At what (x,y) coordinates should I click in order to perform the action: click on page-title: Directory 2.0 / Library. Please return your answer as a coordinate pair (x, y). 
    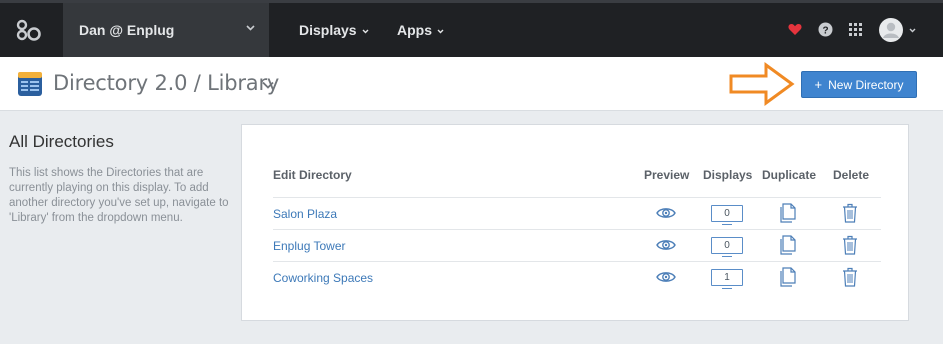
    Looking at the image, I should click on (166, 83).